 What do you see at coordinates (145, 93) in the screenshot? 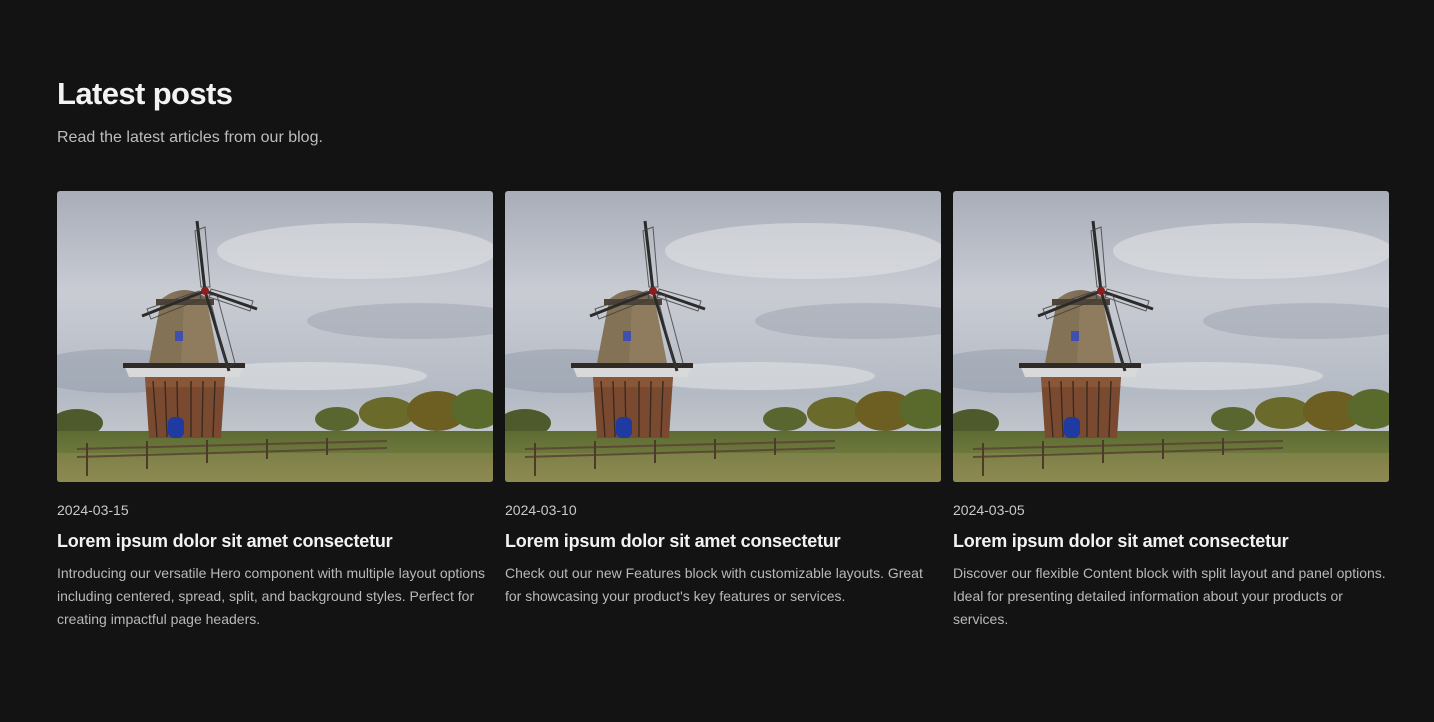
I see `section-title: Latest posts` at bounding box center [145, 93].